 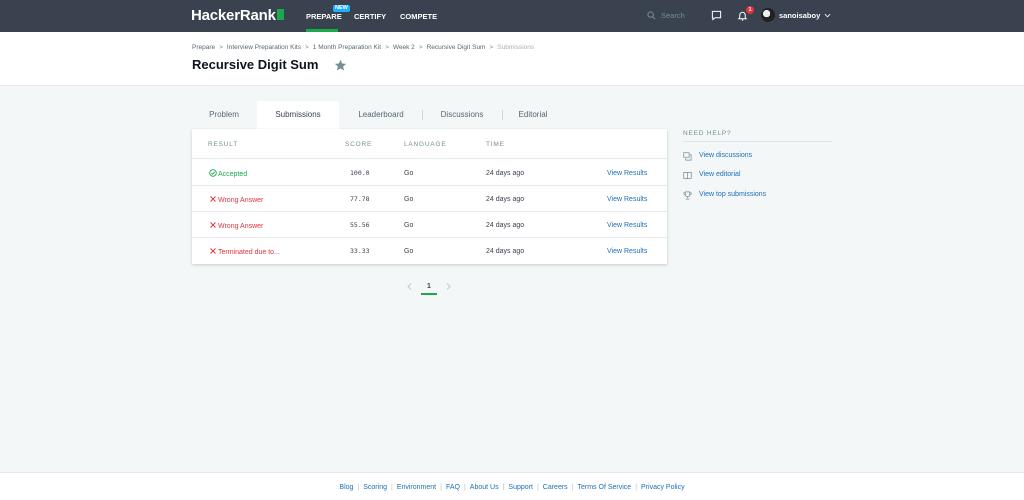 What do you see at coordinates (233, 15) in the screenshot?
I see `logo-text: HackerRank` at bounding box center [233, 15].